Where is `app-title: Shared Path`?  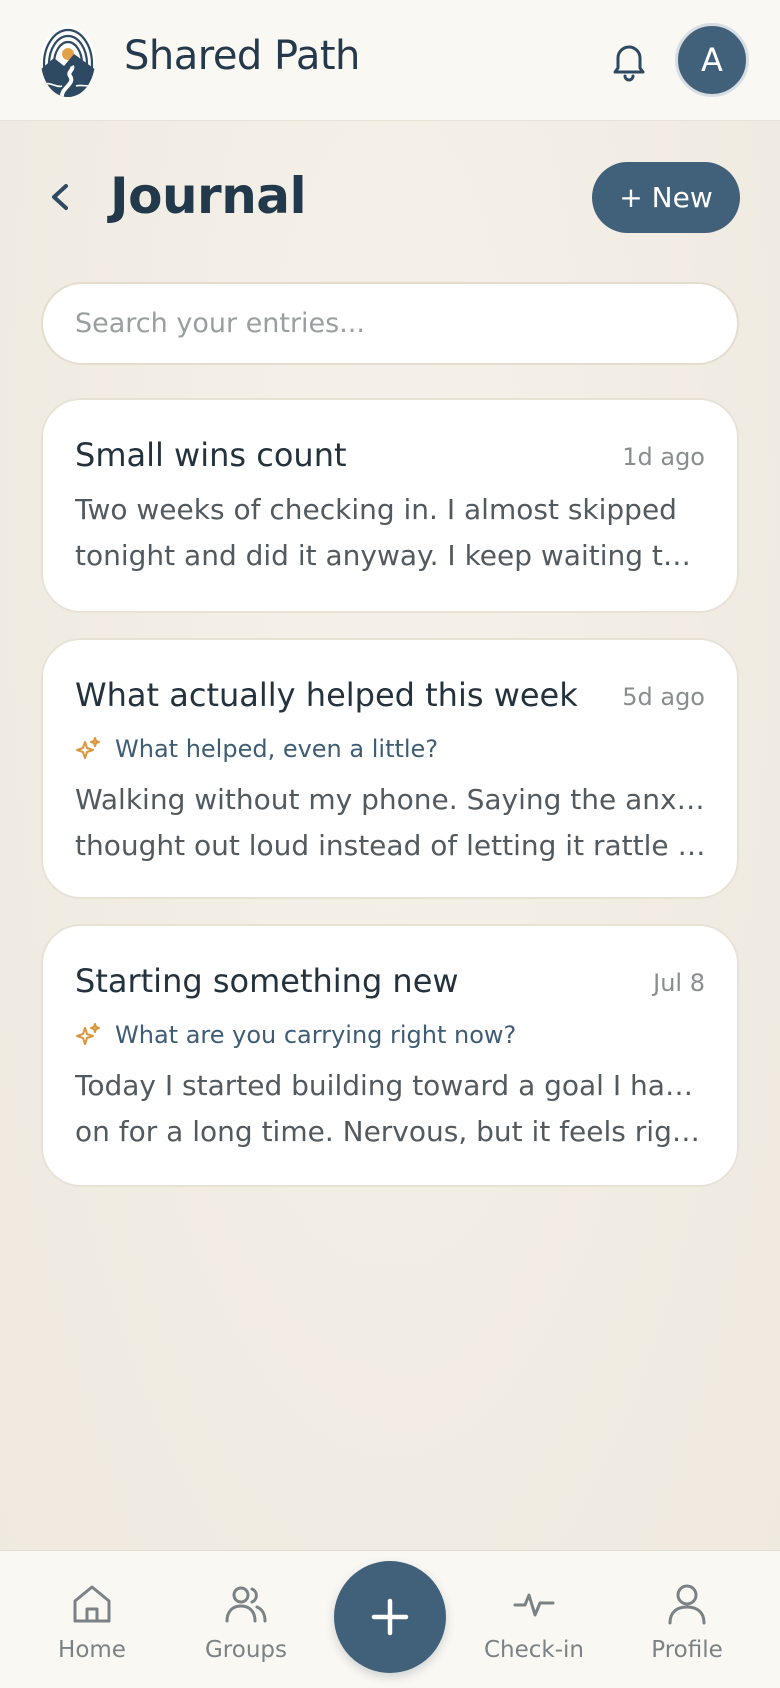
app-title: Shared Path is located at coordinates (242, 56).